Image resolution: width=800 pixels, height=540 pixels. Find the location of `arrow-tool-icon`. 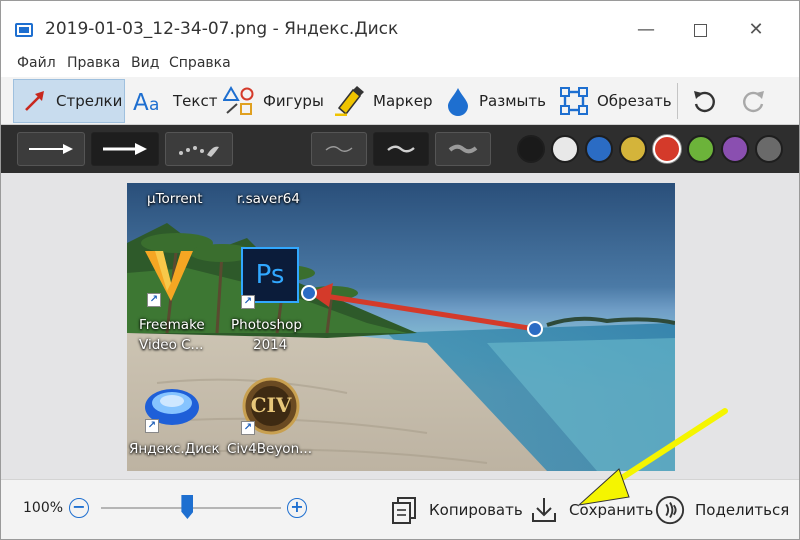

arrow-tool-icon is located at coordinates (35, 101).